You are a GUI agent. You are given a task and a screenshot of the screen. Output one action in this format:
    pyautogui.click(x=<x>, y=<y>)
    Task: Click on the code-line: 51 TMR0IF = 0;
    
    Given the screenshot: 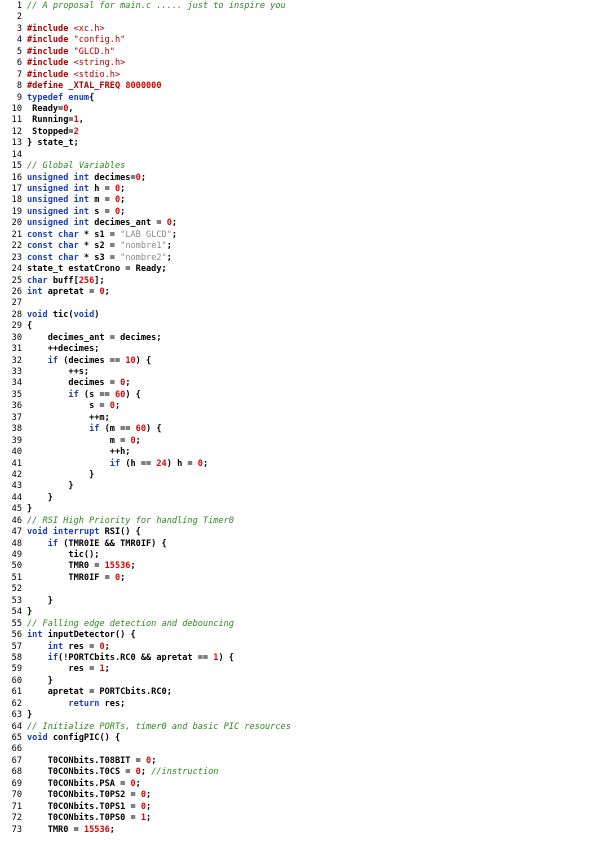 What is the action you would take?
    pyautogui.click(x=299, y=578)
    